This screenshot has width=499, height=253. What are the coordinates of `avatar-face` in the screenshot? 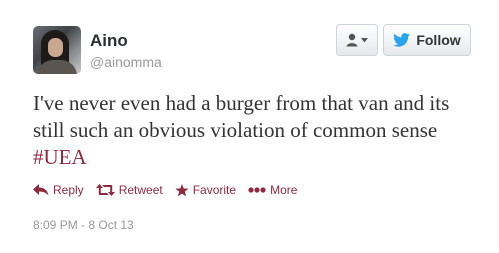 It's located at (55, 47).